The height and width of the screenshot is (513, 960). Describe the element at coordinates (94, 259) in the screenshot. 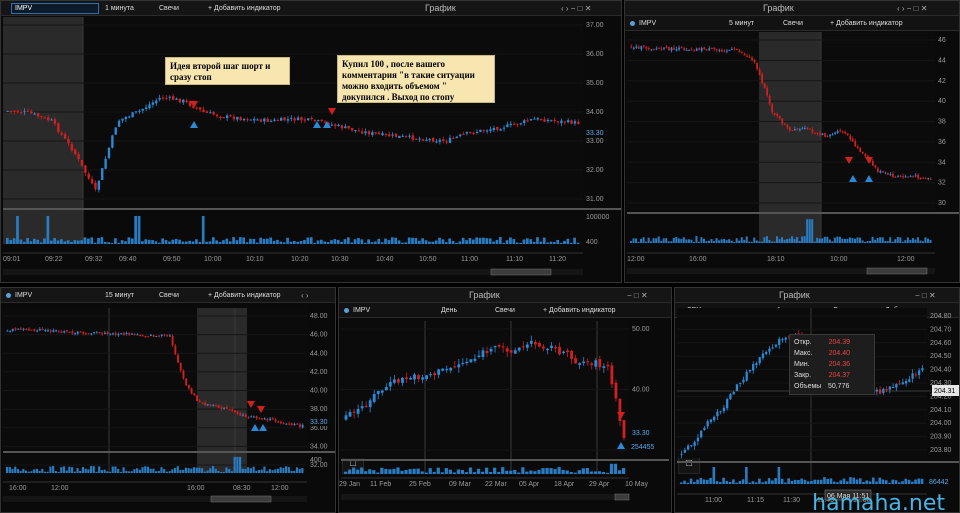

I see `x-tick-label: 09:32` at that location.